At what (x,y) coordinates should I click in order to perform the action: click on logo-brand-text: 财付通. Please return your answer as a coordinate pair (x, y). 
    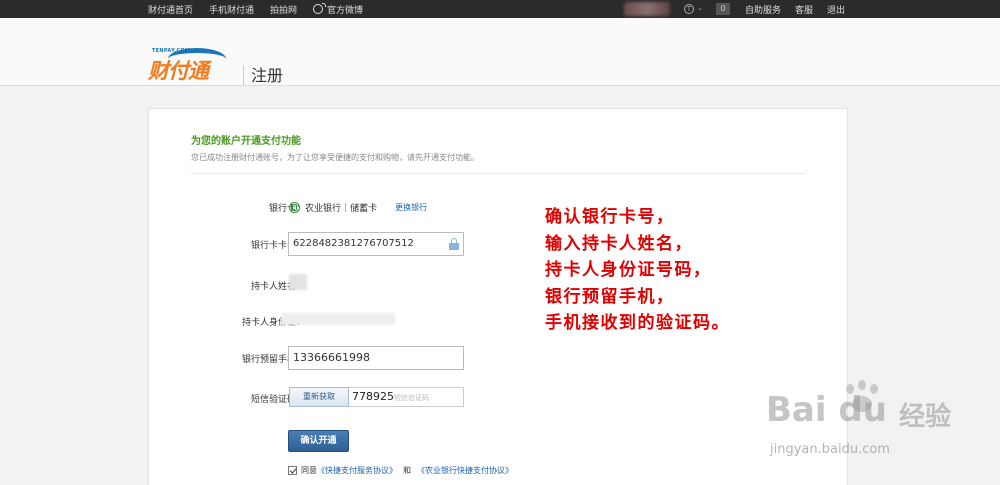
    Looking at the image, I should click on (178, 71).